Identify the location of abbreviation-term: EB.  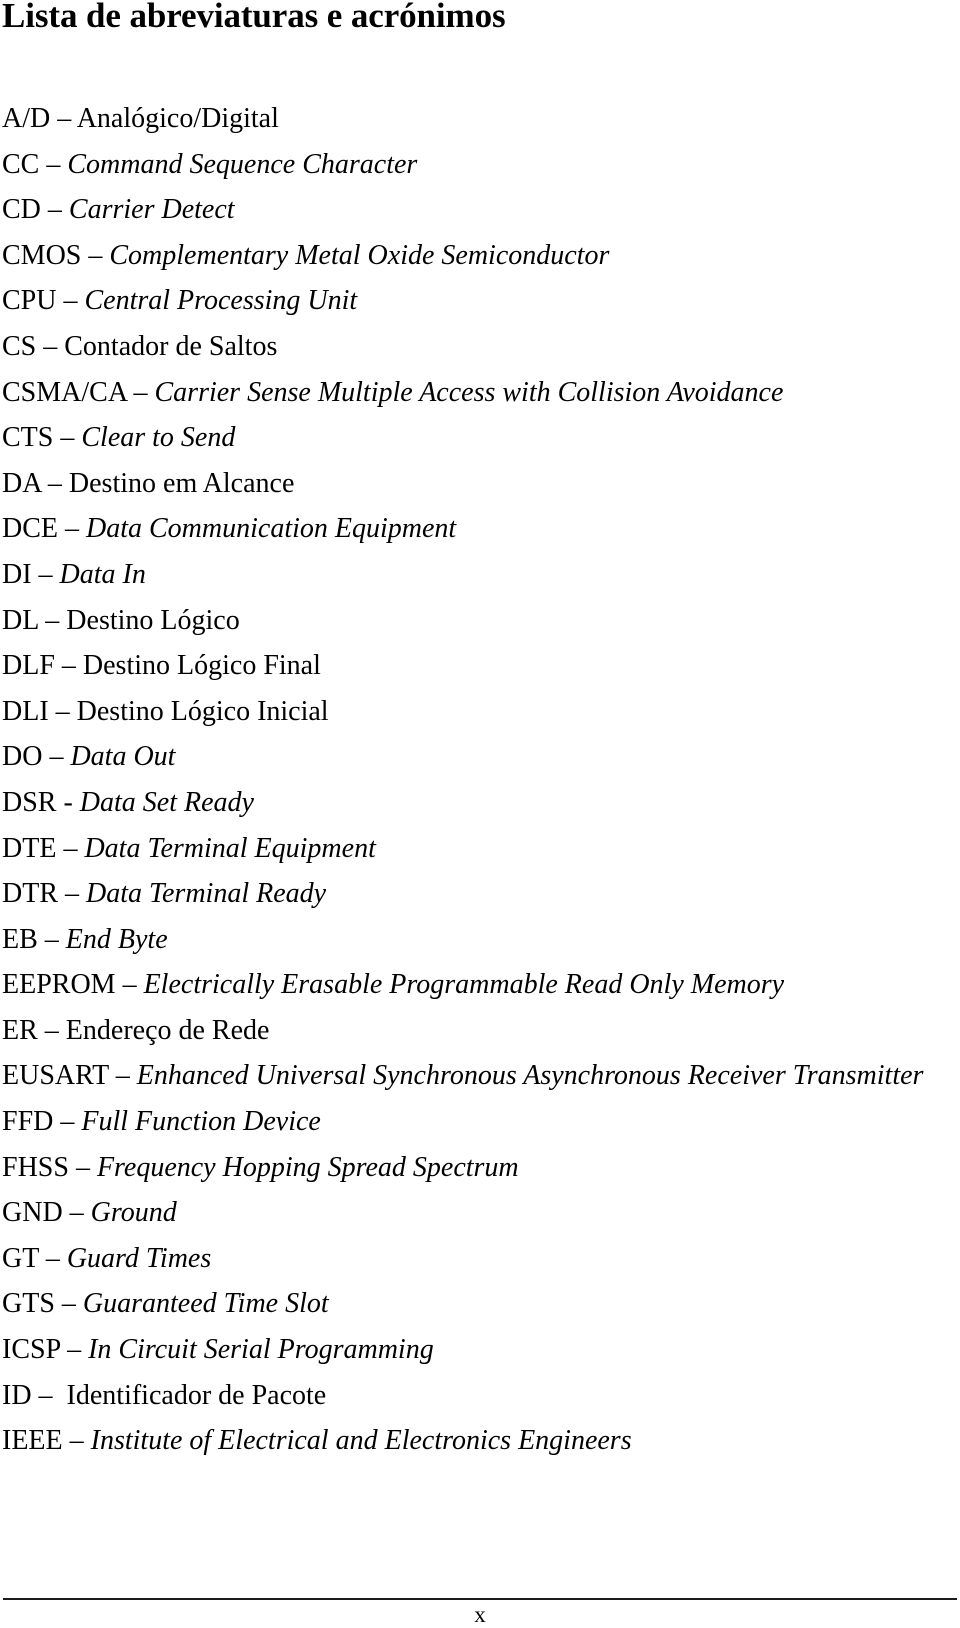
(20, 939).